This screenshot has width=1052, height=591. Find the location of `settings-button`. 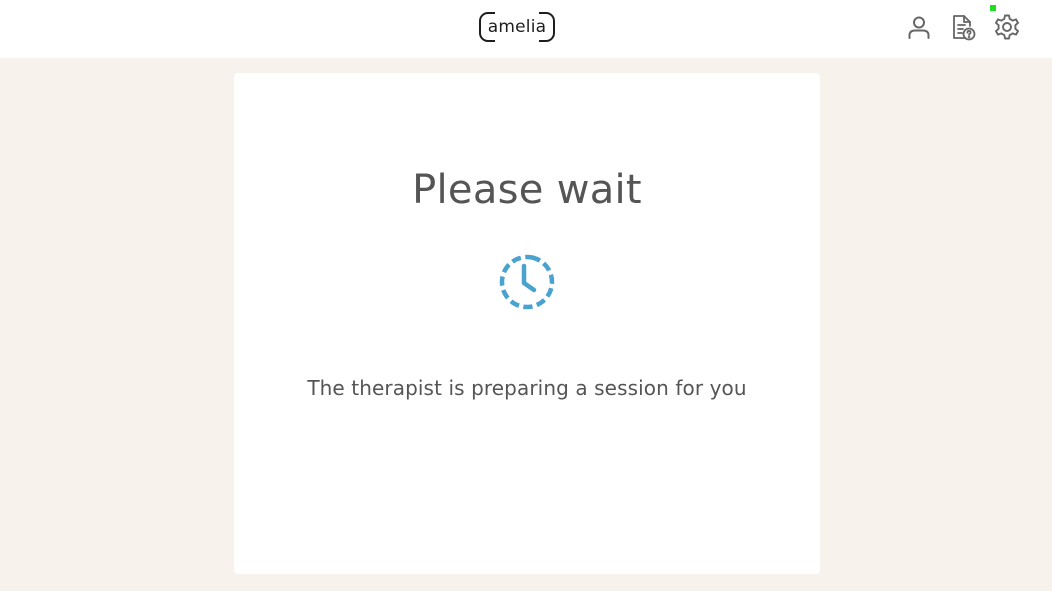

settings-button is located at coordinates (1006, 23).